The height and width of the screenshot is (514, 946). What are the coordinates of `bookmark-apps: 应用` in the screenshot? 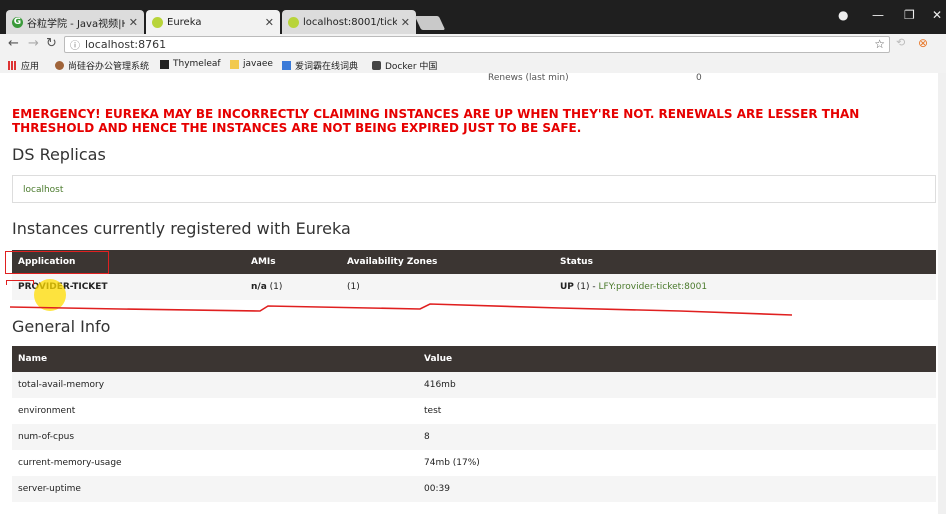 It's located at (23, 65).